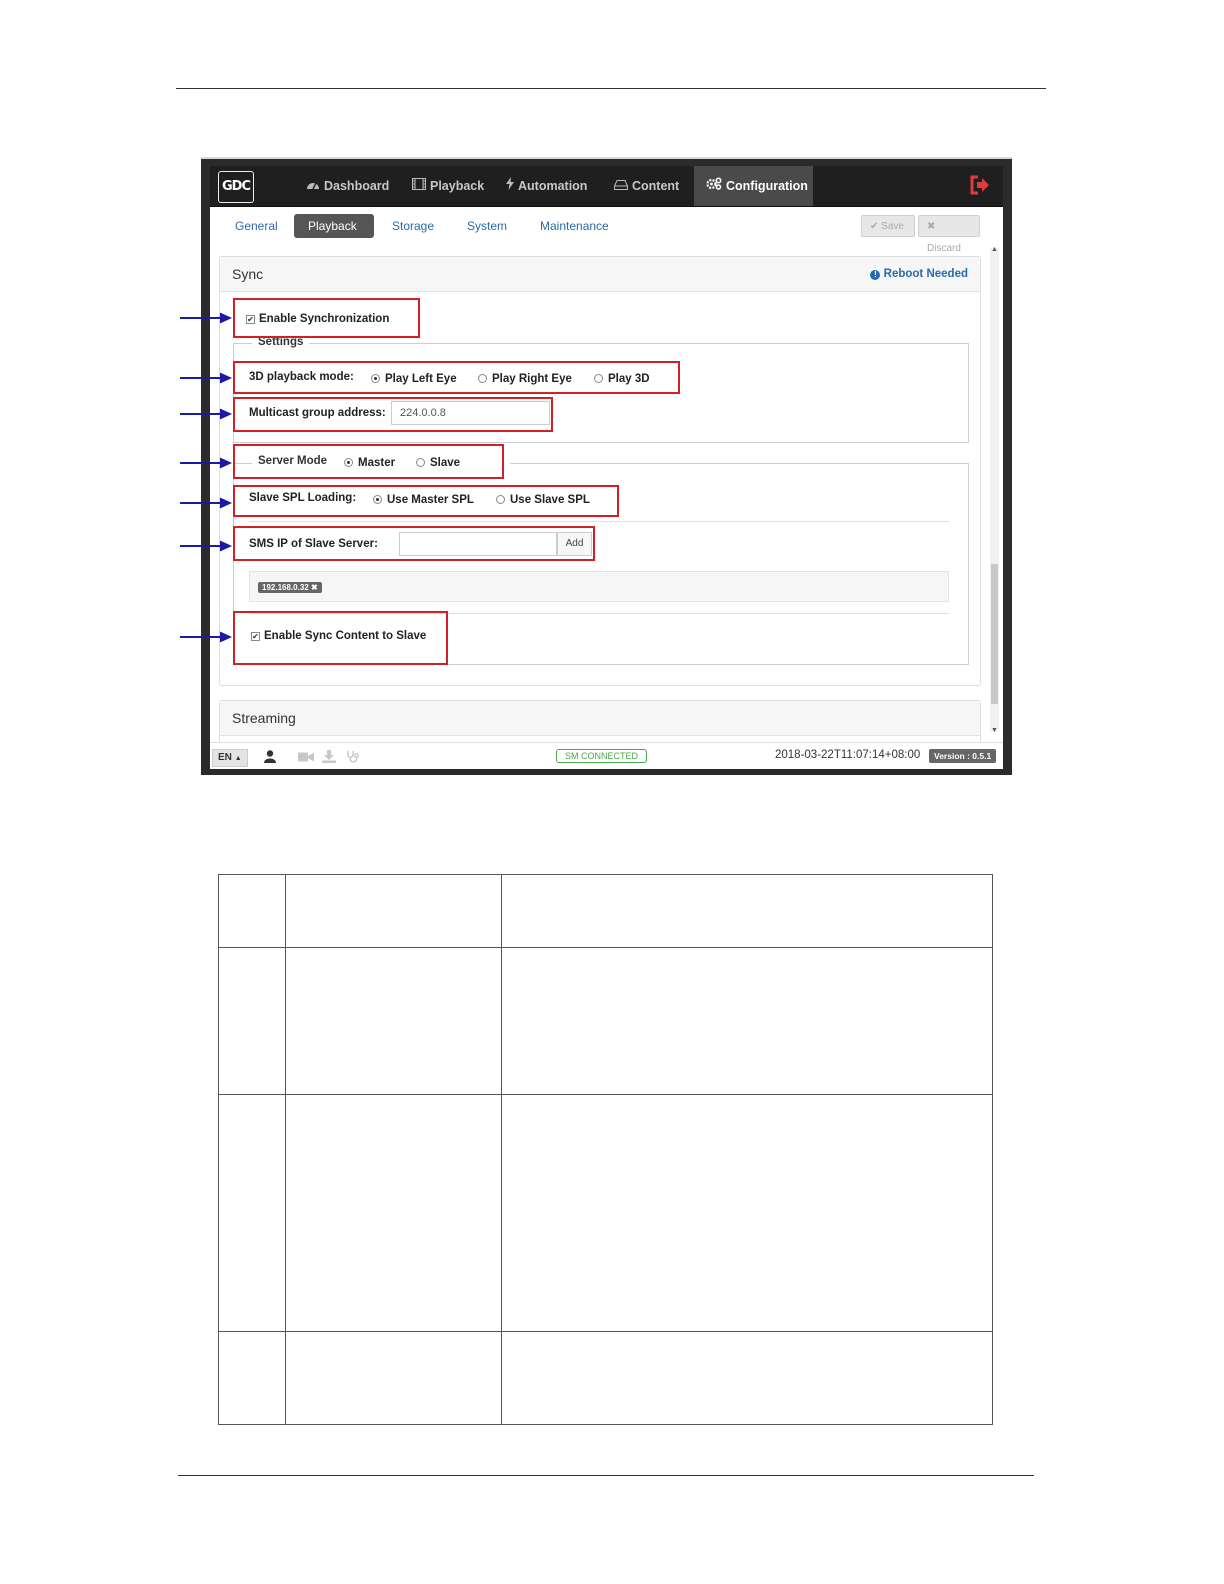 This screenshot has width=1224, height=1584. Describe the element at coordinates (925, 274) in the screenshot. I see `reboot-notice-label: Reboot Needed` at that location.